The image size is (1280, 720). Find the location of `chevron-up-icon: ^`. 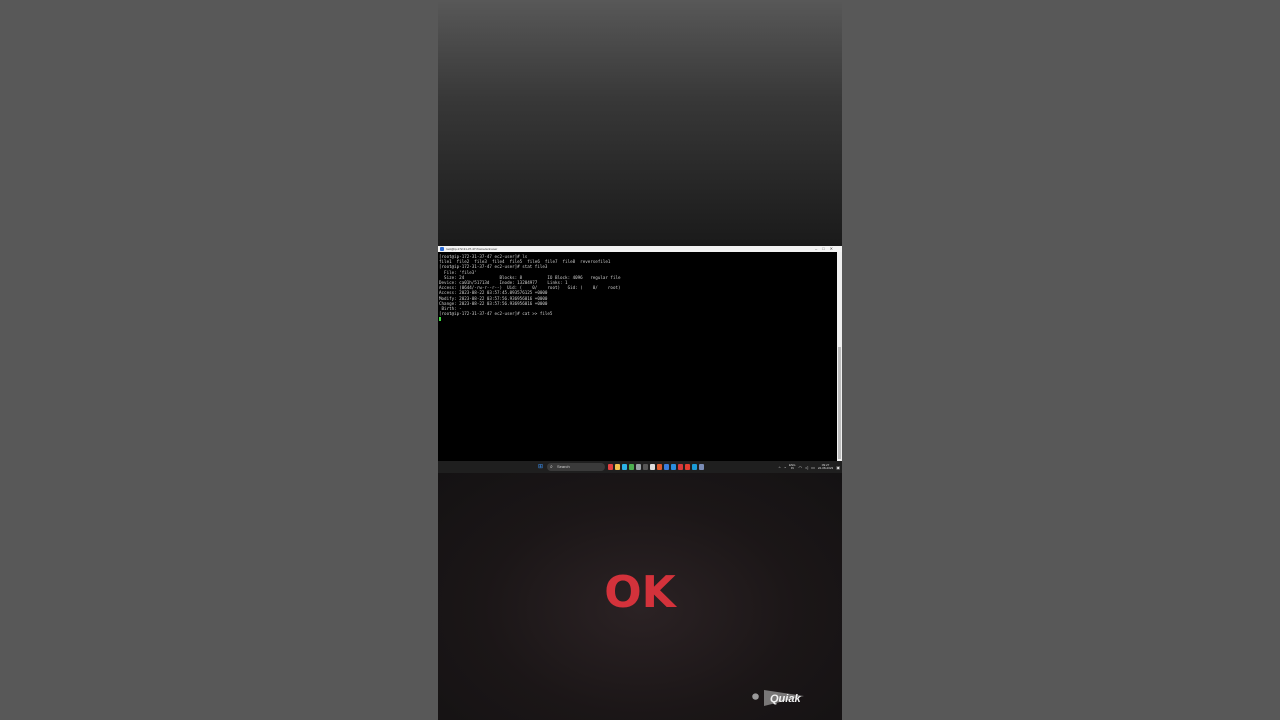

chevron-up-icon: ^ is located at coordinates (780, 467).